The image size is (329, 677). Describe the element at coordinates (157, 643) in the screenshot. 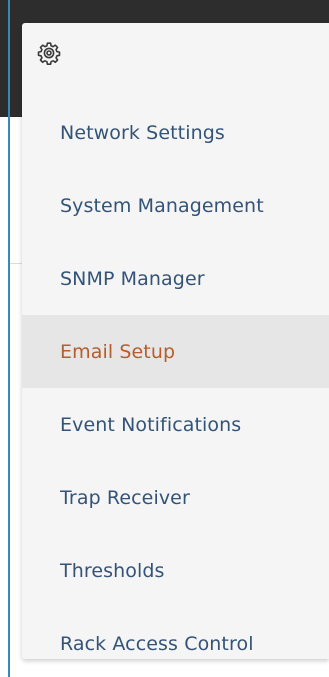

I see `menu-item-label: Rack Access Control` at that location.